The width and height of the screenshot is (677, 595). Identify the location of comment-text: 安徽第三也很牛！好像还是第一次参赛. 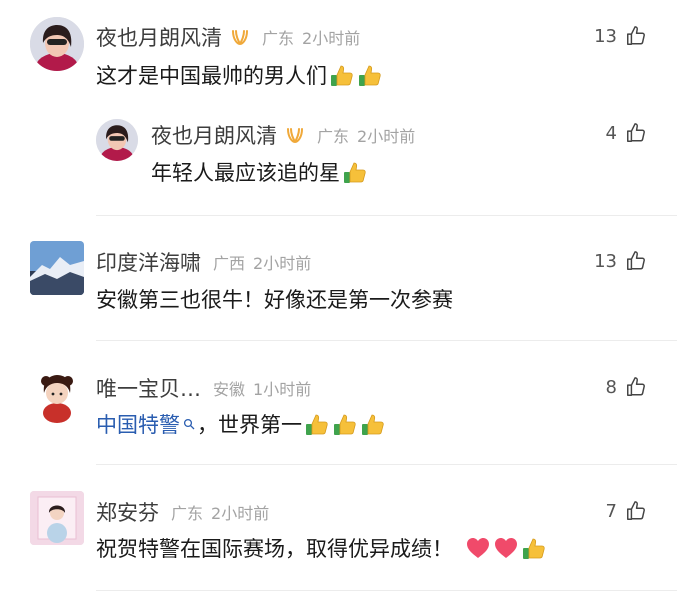
(274, 299).